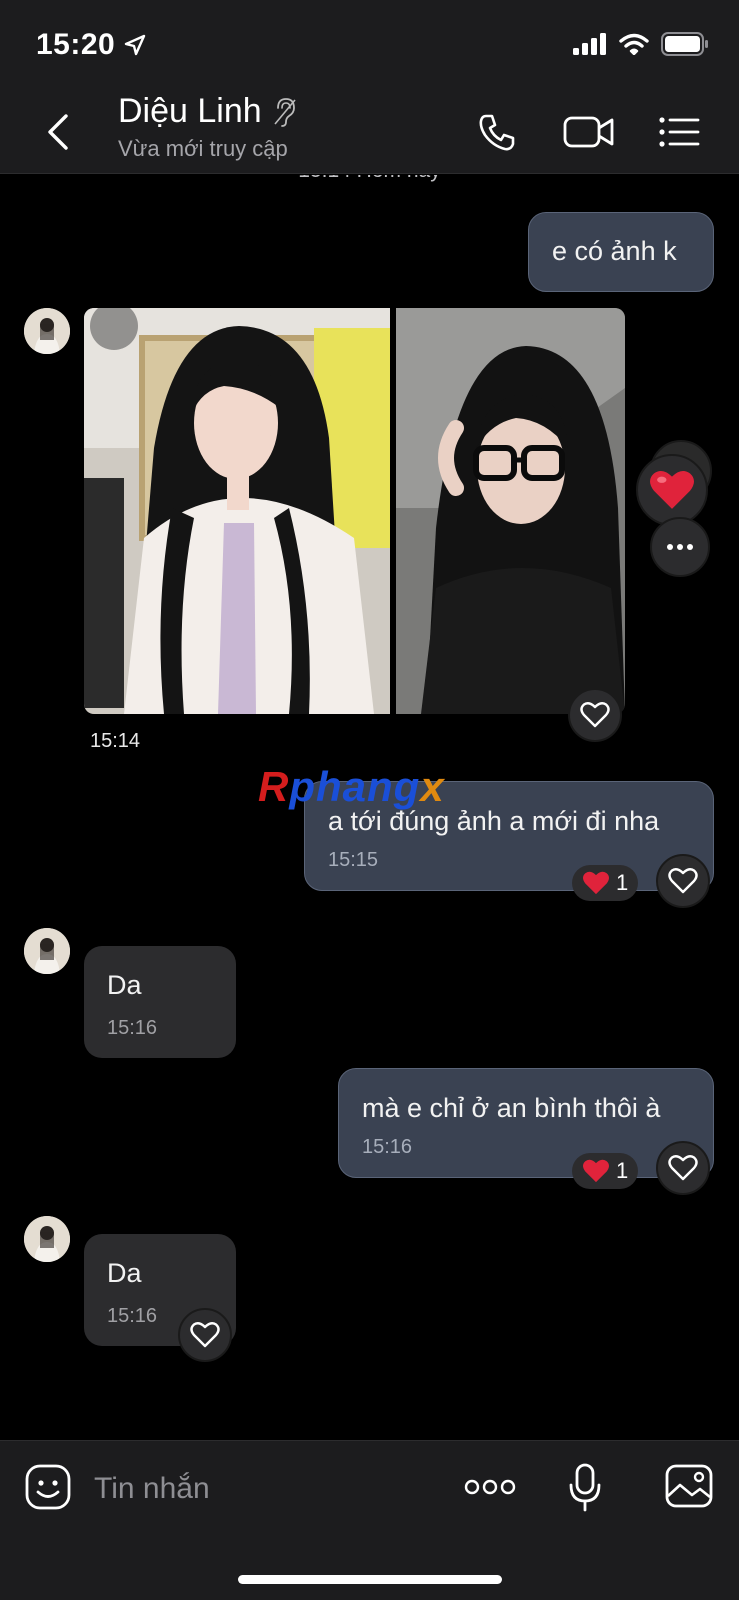 The width and height of the screenshot is (739, 1600). Describe the element at coordinates (684, 44) in the screenshot. I see `battery-icon` at that location.